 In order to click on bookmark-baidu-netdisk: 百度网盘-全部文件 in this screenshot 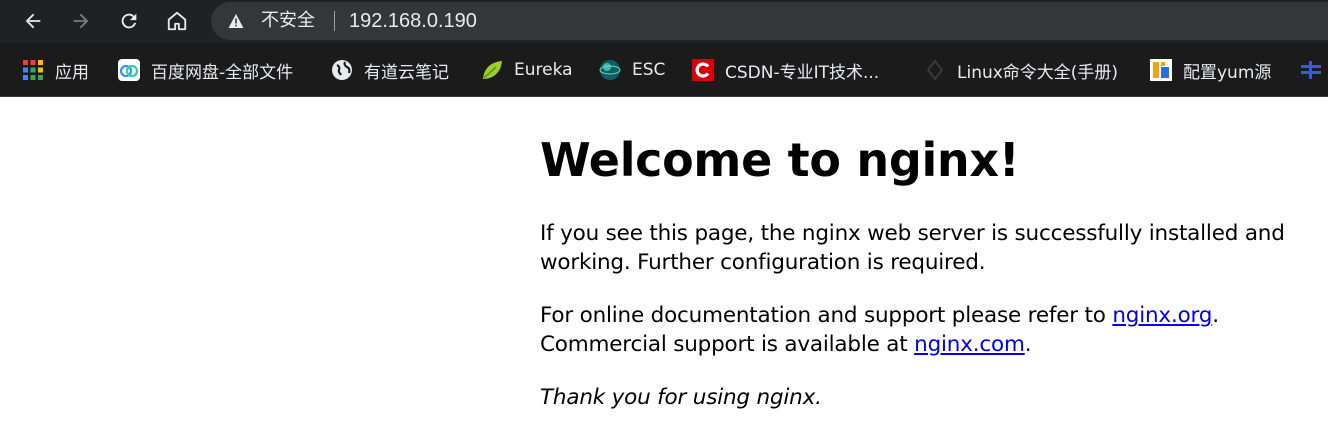, I will do `click(206, 70)`.